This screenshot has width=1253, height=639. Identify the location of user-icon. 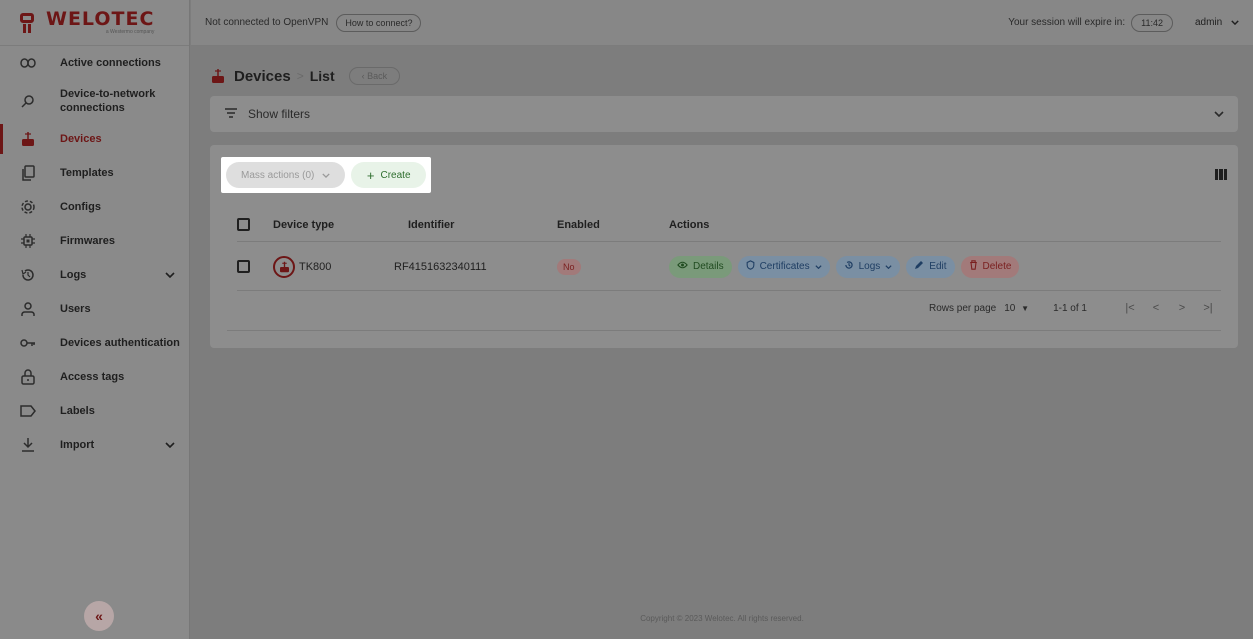
(28, 309).